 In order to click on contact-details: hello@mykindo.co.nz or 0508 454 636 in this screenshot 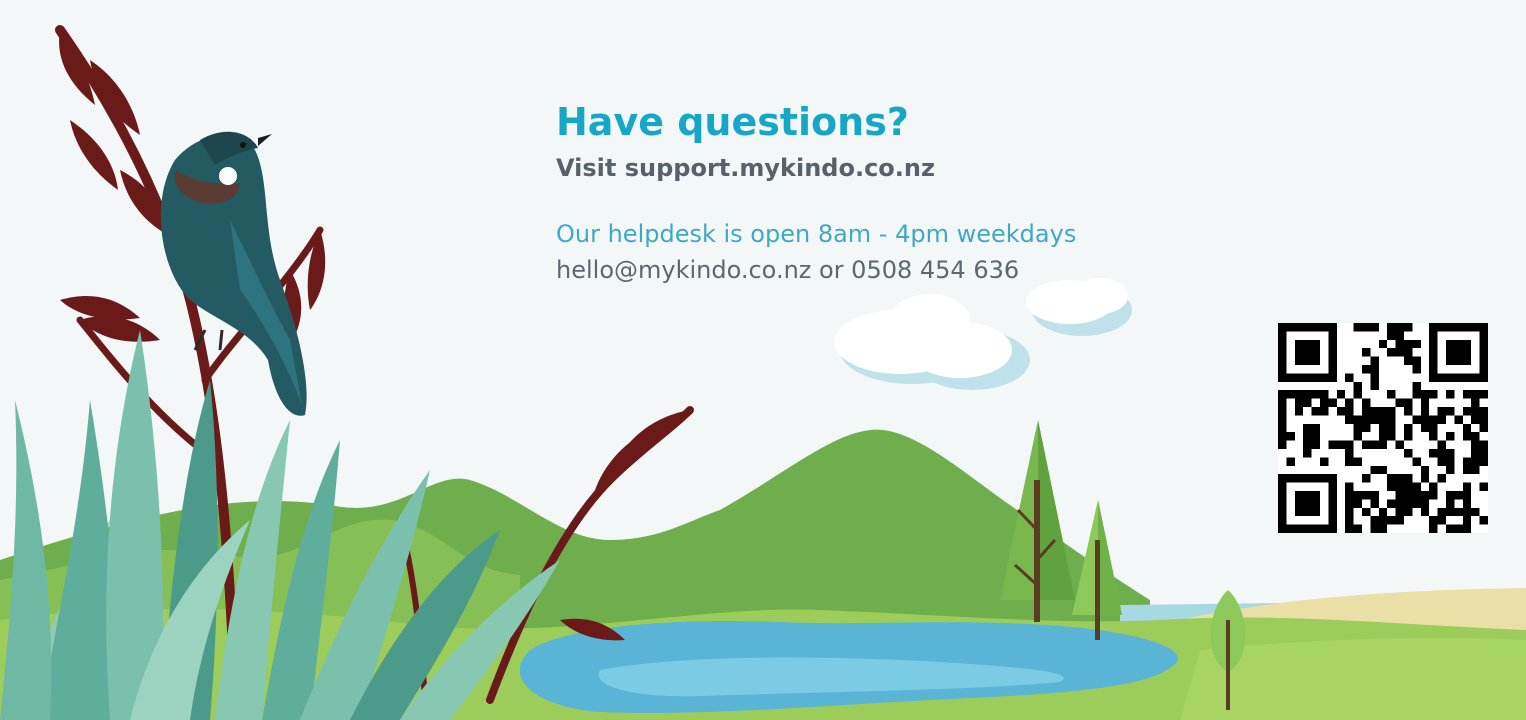, I will do `click(788, 270)`.